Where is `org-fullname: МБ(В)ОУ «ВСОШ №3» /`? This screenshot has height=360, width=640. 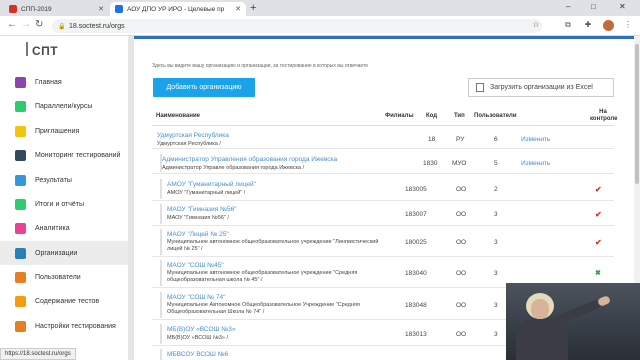
org-fullname: МБ(В)ОУ «ВСОШ №3» / is located at coordinates (198, 338).